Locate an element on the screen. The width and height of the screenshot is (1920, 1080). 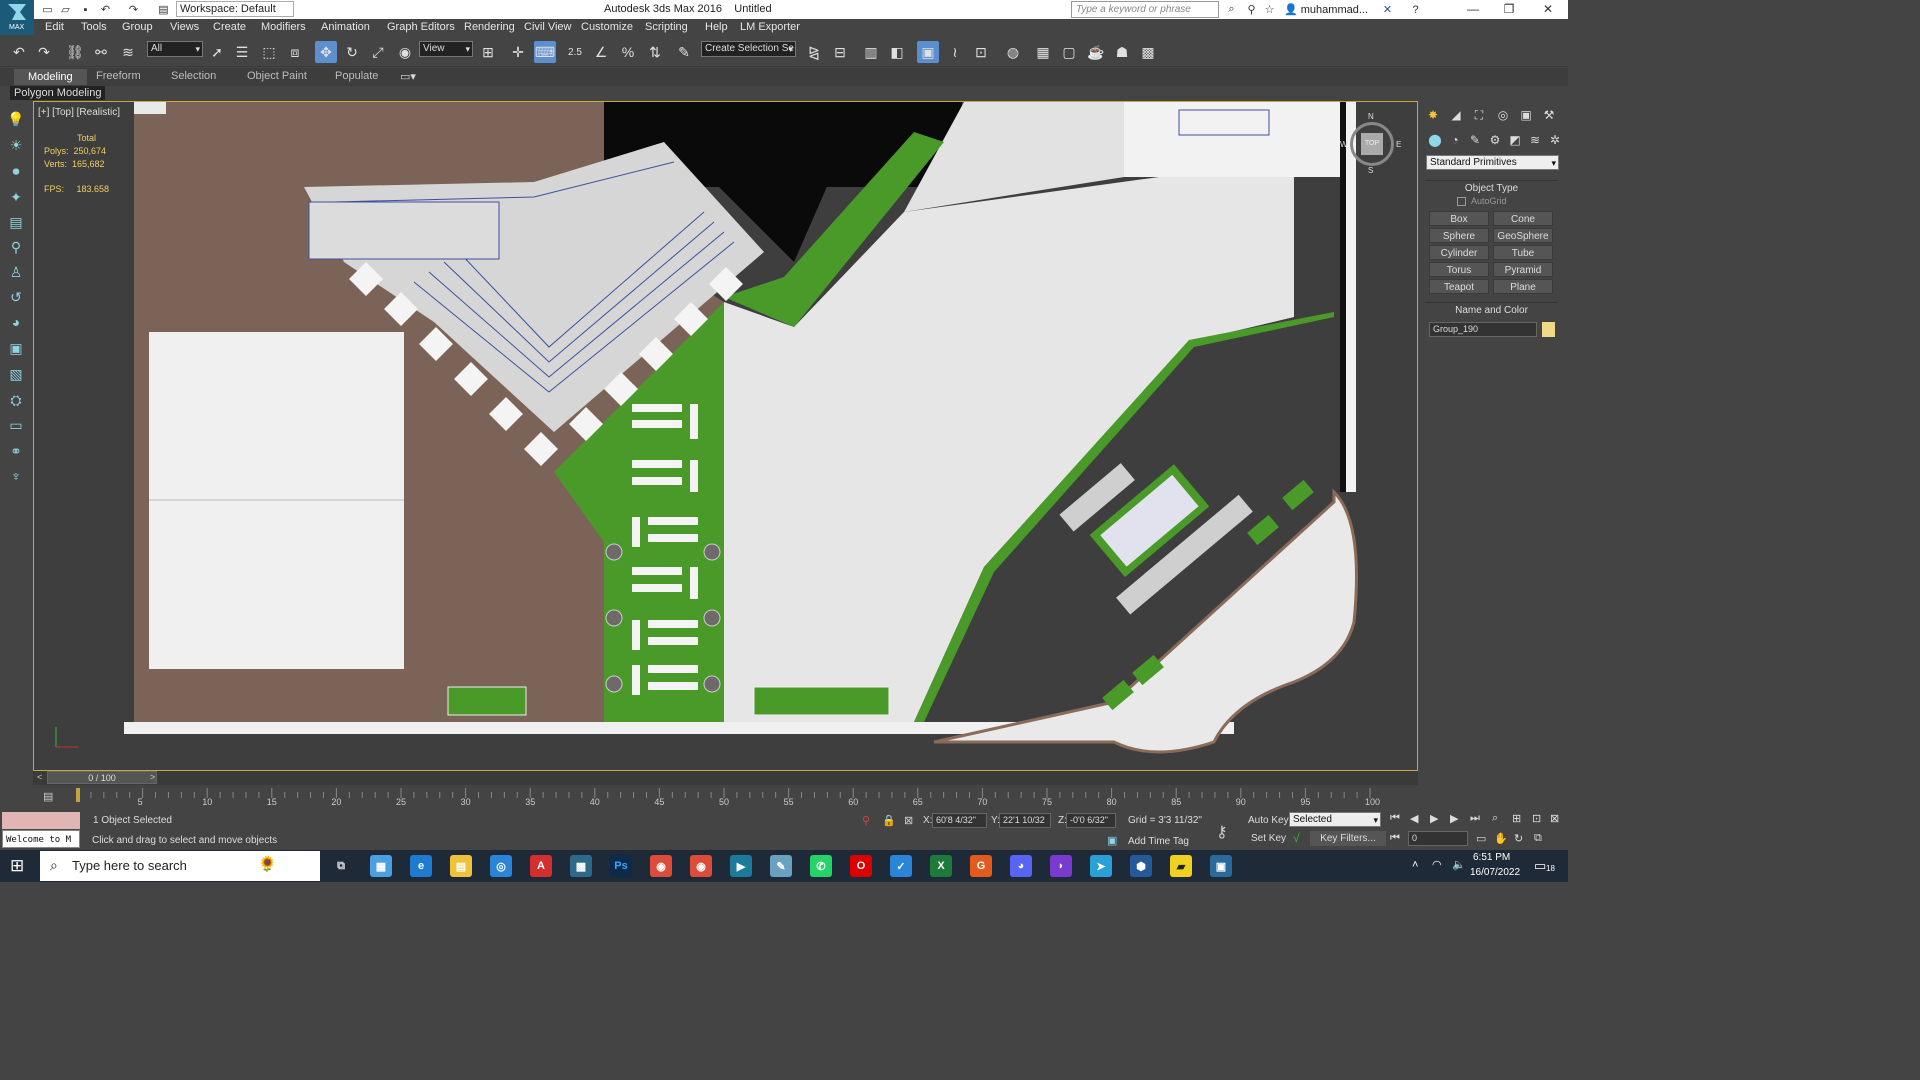
maxscript-listener-top is located at coordinates (41, 820).